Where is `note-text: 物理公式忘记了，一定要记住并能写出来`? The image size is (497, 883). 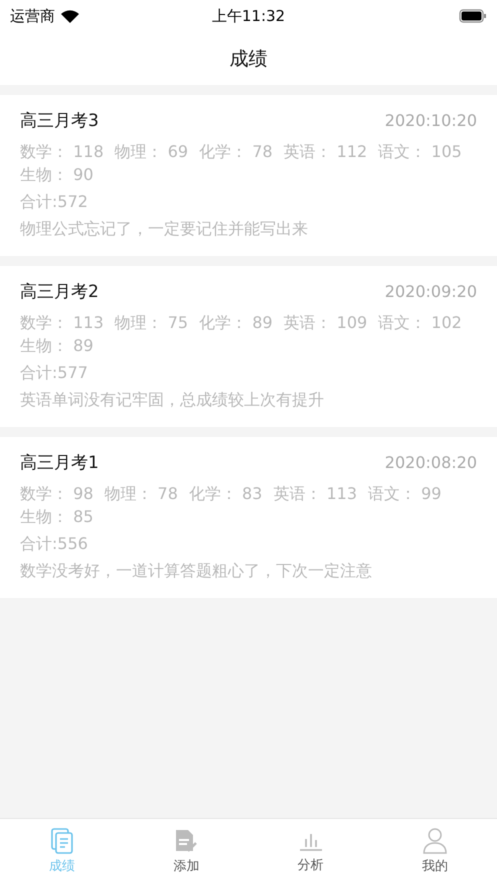 note-text: 物理公式忘记了，一定要记住并能写出来 is located at coordinates (164, 229).